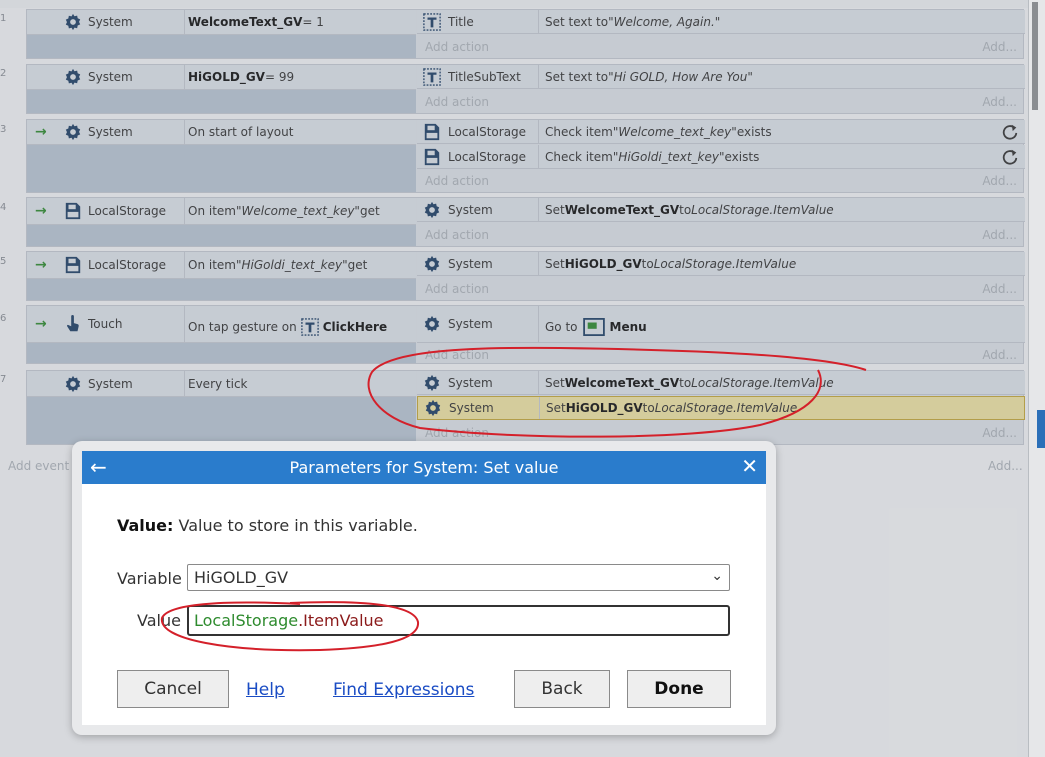 This screenshot has width=1045, height=757. I want to click on condition-row: System WelcomeText_GV = 1, so click(221, 22).